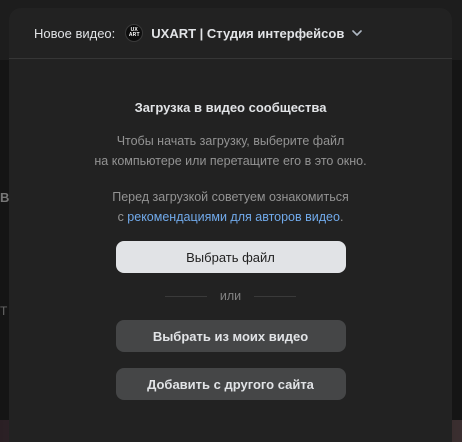  Describe the element at coordinates (230, 384) in the screenshot. I see `add-from-other-site-button: Добавить с другого сайта` at that location.